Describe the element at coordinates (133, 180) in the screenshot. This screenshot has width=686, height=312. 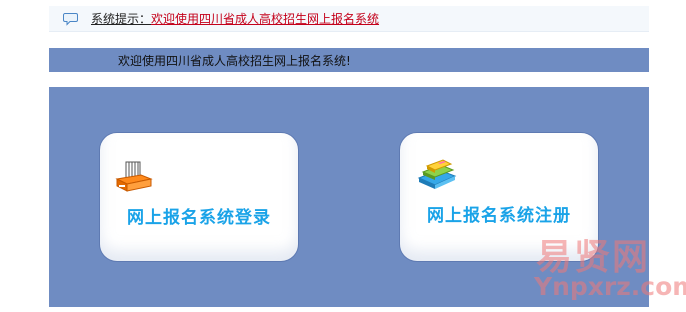
I see `computer-icon` at that location.